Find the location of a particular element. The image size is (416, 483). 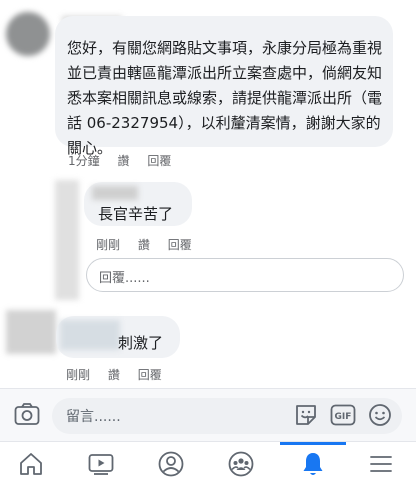

comment-actions-3: 剛剛 讚 回覆 is located at coordinates (121, 374).